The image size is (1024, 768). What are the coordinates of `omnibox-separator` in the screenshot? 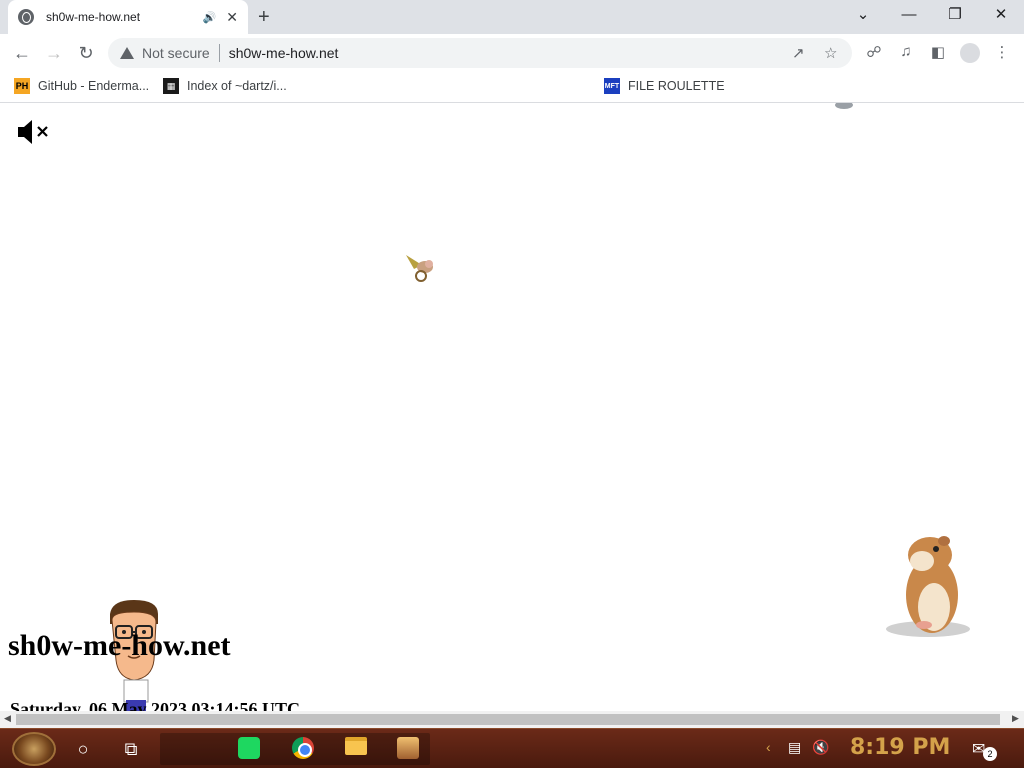 It's located at (219, 53).